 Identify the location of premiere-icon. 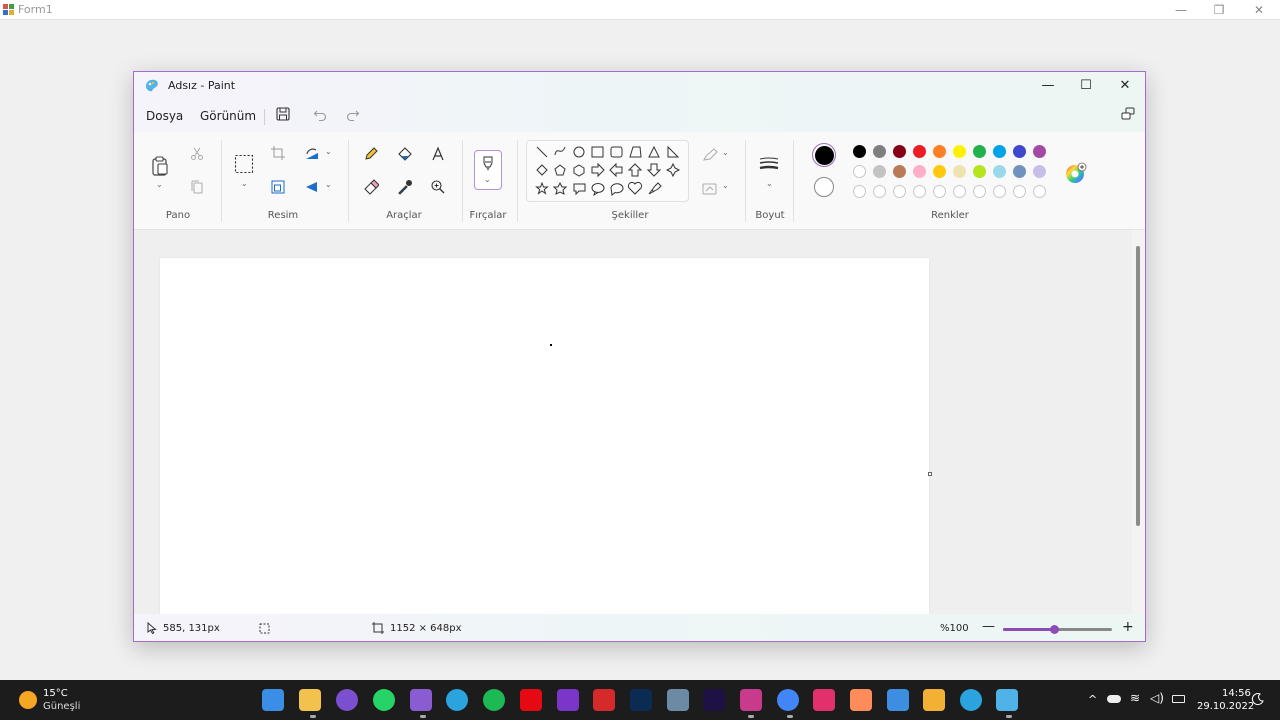
(714, 700).